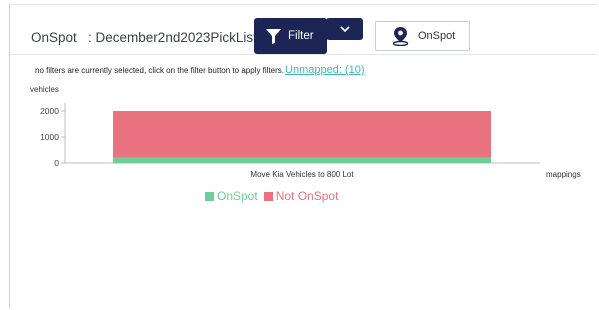 The image size is (599, 310). Describe the element at coordinates (302, 134) in the screenshot. I see `bar-not-onspot` at that location.